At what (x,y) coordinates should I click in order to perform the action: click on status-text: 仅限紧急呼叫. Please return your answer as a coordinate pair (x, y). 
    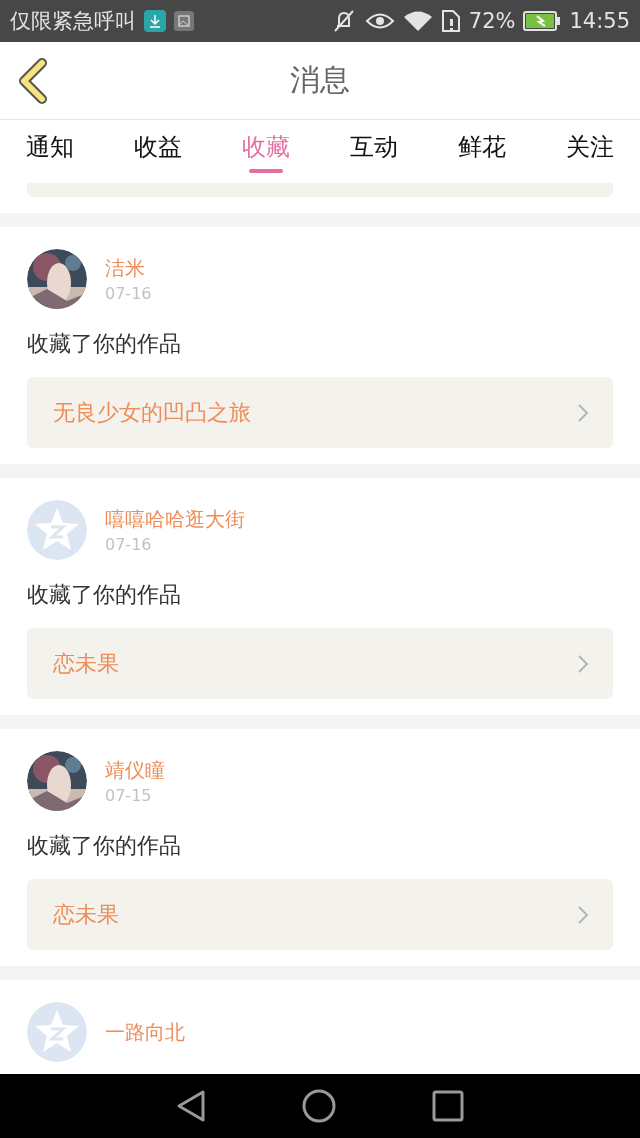
    Looking at the image, I should click on (73, 21).